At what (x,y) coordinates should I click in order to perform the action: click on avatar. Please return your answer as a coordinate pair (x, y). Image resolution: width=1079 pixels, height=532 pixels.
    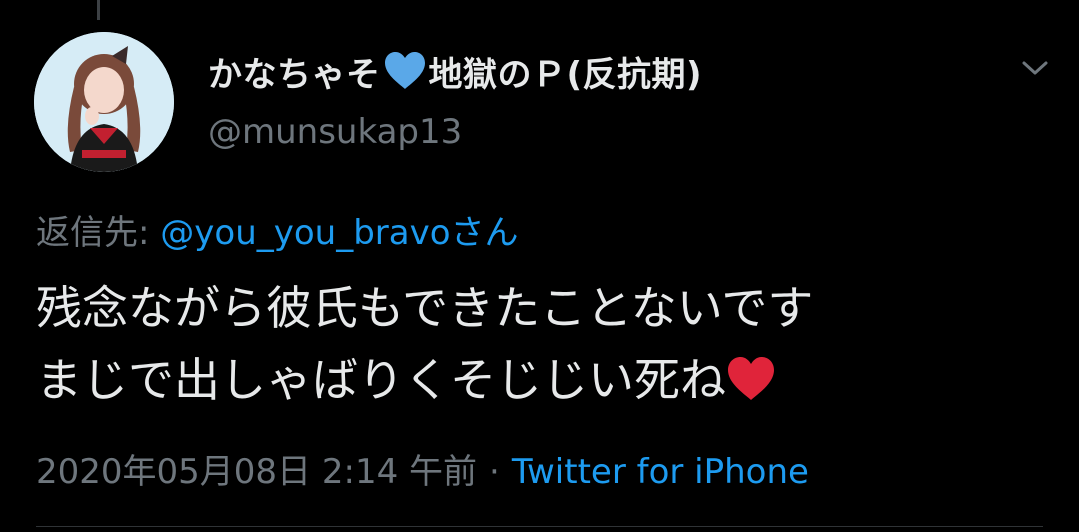
    Looking at the image, I should click on (104, 102).